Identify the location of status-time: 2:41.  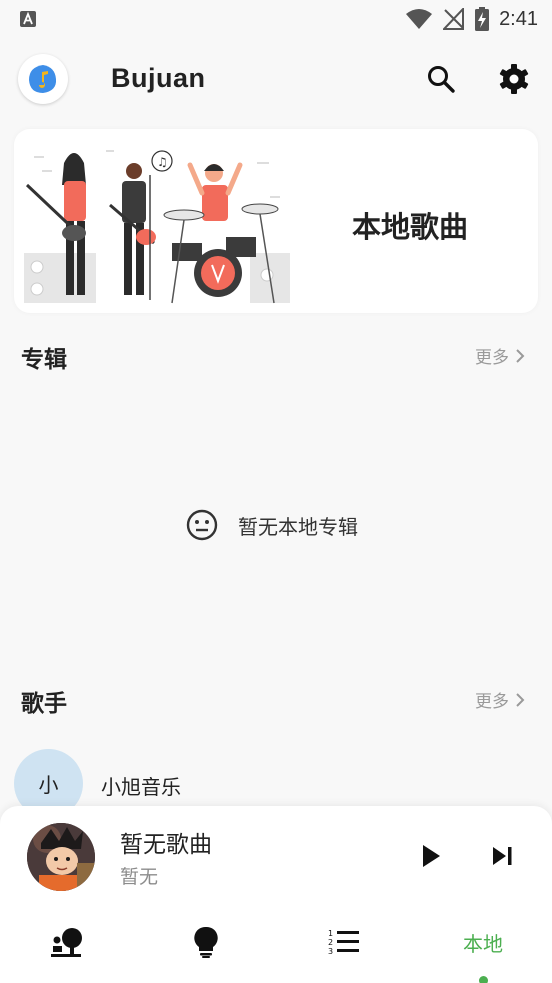
(518, 18).